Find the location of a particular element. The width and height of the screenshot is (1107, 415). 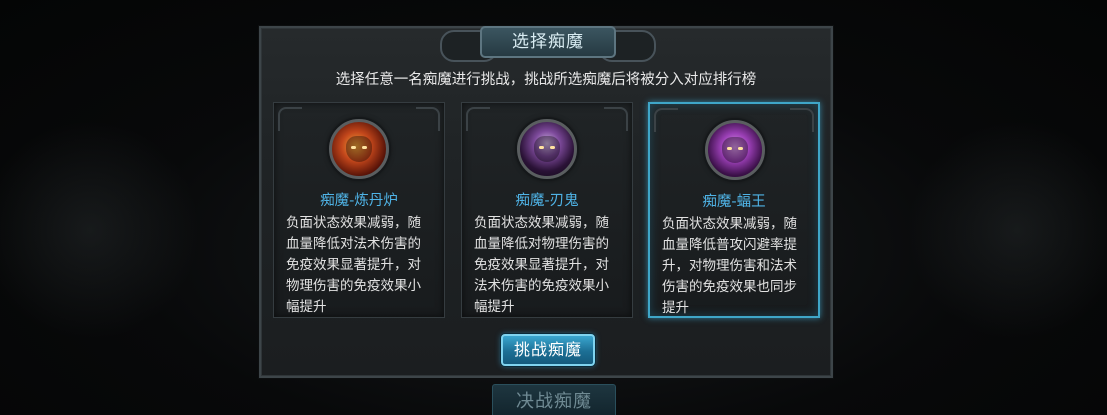

demon-name: 痴魔-刃鬼 is located at coordinates (547, 201).